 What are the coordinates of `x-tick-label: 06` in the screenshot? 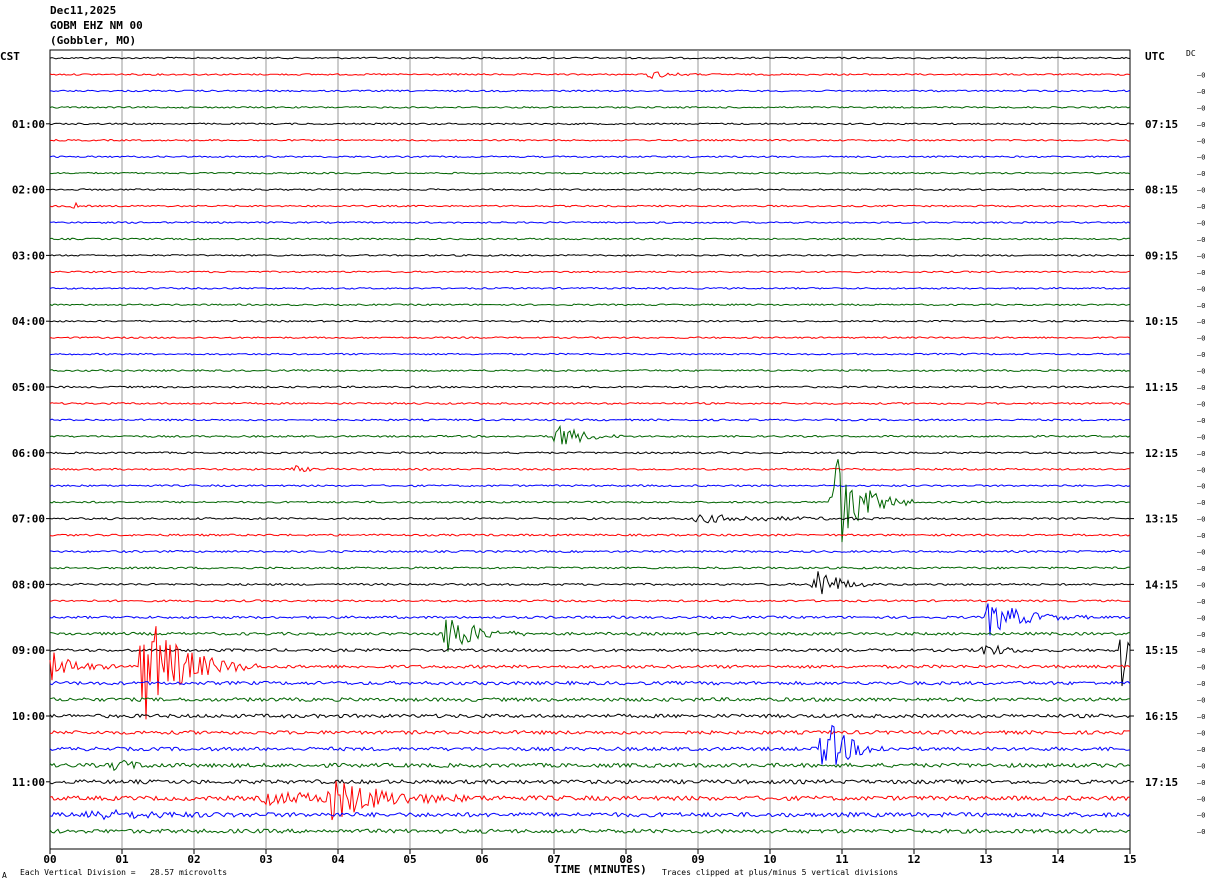 It's located at (482, 859).